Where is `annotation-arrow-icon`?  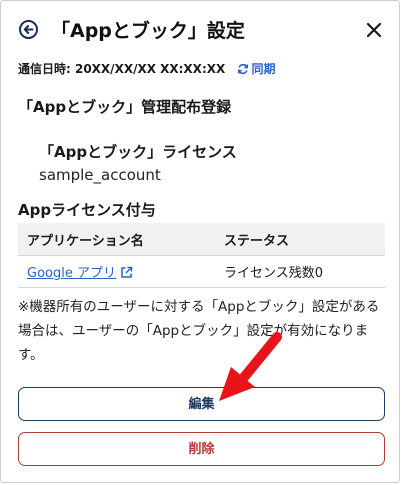 annotation-arrow-icon is located at coordinates (250, 366).